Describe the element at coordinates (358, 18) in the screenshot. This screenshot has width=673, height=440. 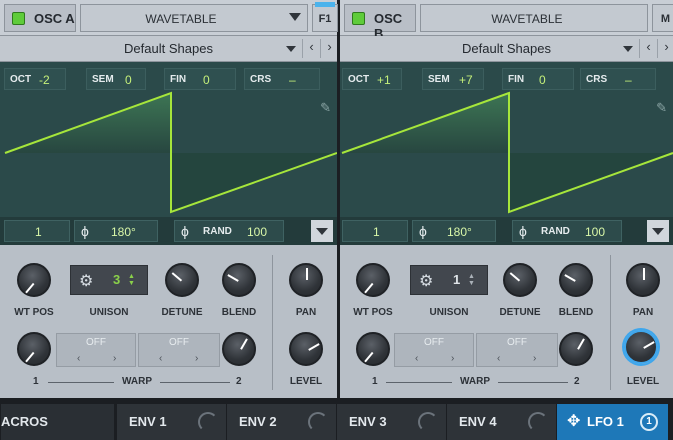
I see `osc-b-enable-led` at that location.